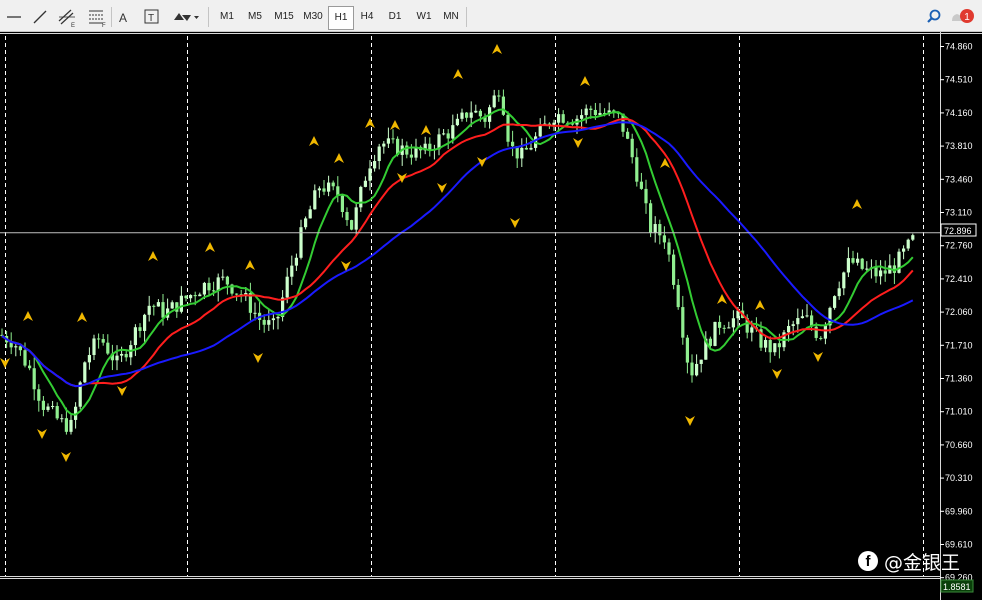  I want to click on watermark: f @金银王, so click(909, 561).